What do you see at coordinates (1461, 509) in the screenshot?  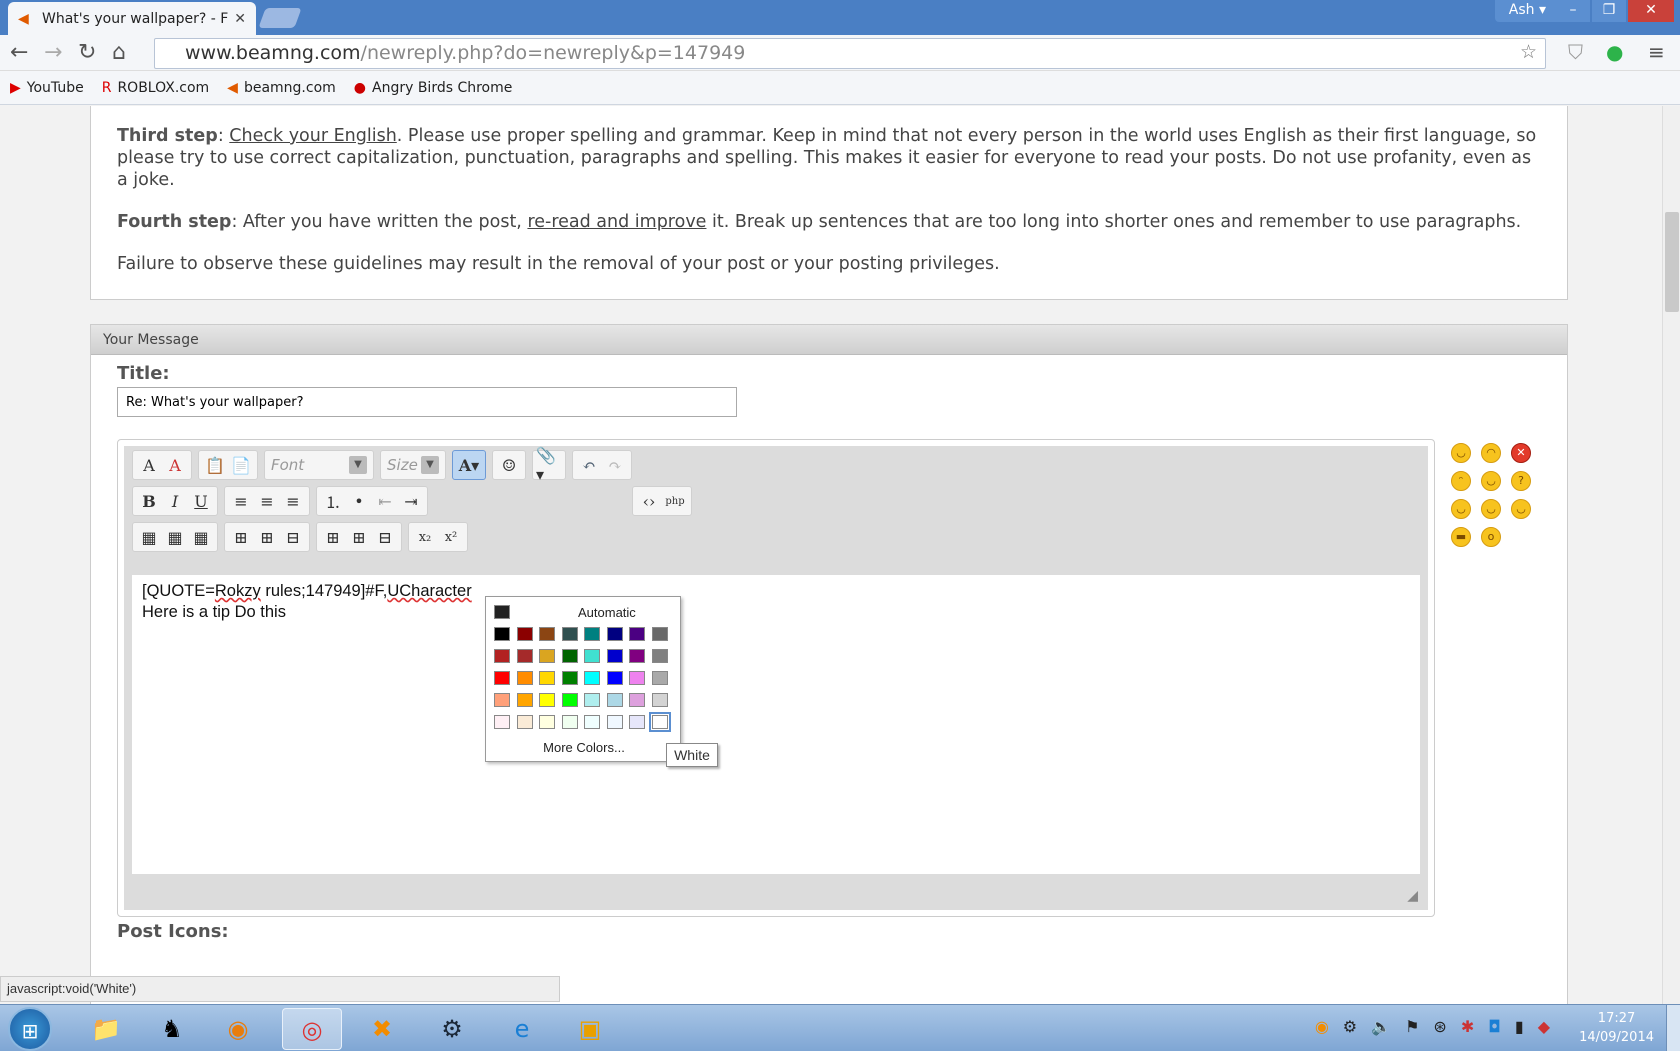 I see `biggrin-icon: ◡` at bounding box center [1461, 509].